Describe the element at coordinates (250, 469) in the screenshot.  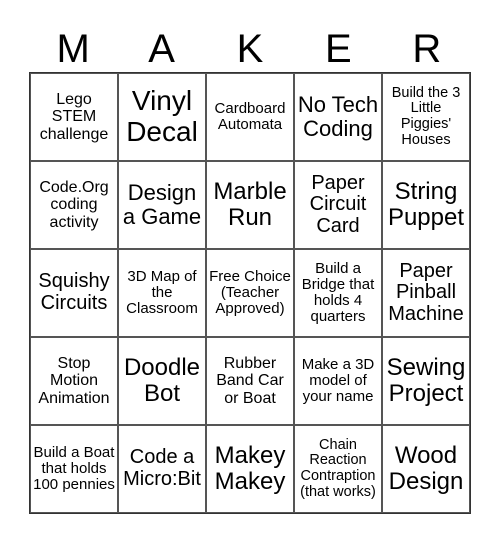
I see `bingo-cell: Makey Makey` at that location.